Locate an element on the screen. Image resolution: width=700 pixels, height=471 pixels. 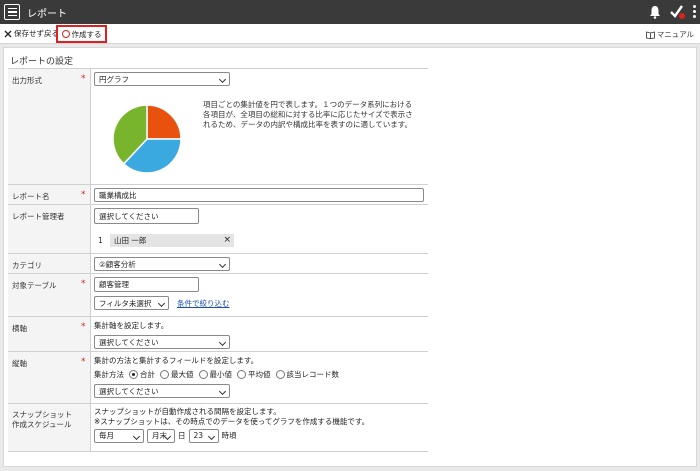
aggregation-method-label: 集計方法 is located at coordinates (109, 374).